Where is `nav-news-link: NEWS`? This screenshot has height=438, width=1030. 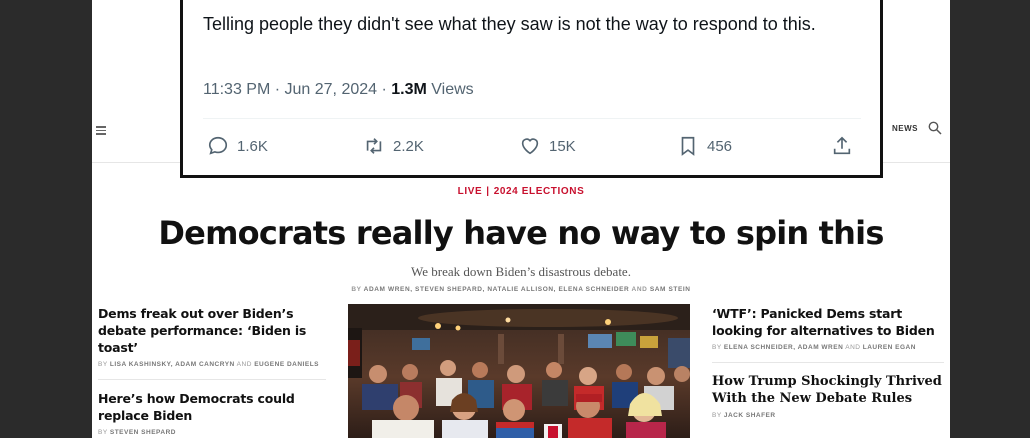
nav-news-link: NEWS is located at coordinates (905, 128).